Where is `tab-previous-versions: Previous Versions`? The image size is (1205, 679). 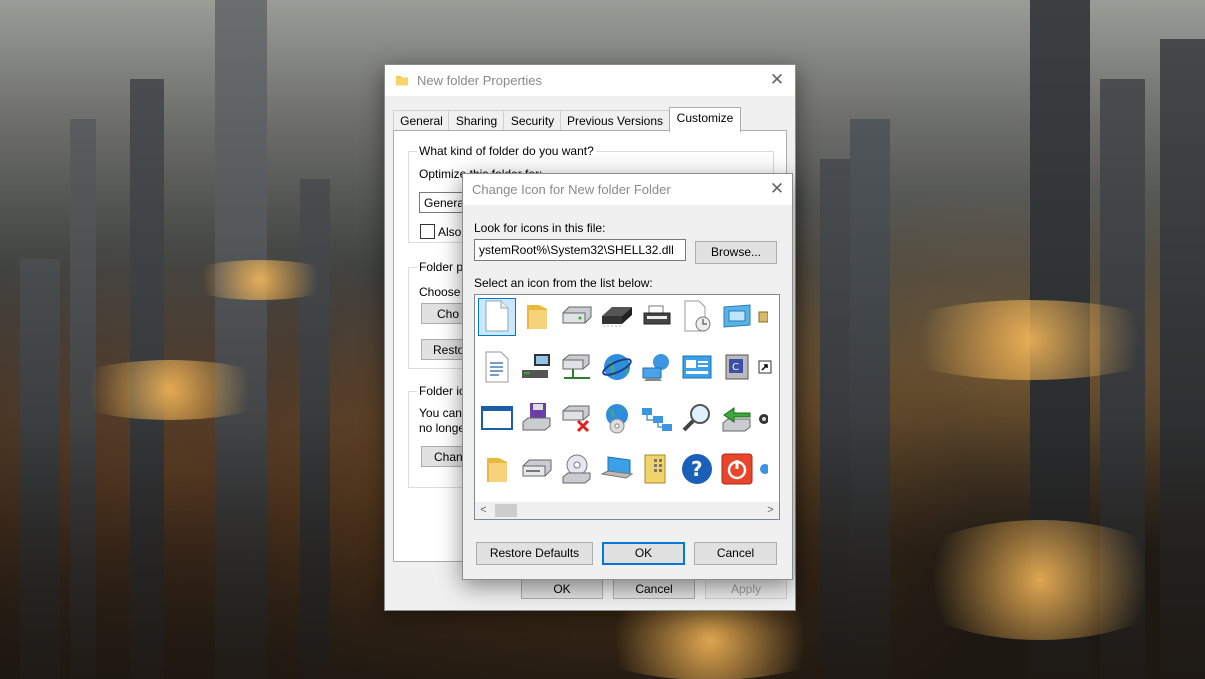
tab-previous-versions: Previous Versions is located at coordinates (615, 120).